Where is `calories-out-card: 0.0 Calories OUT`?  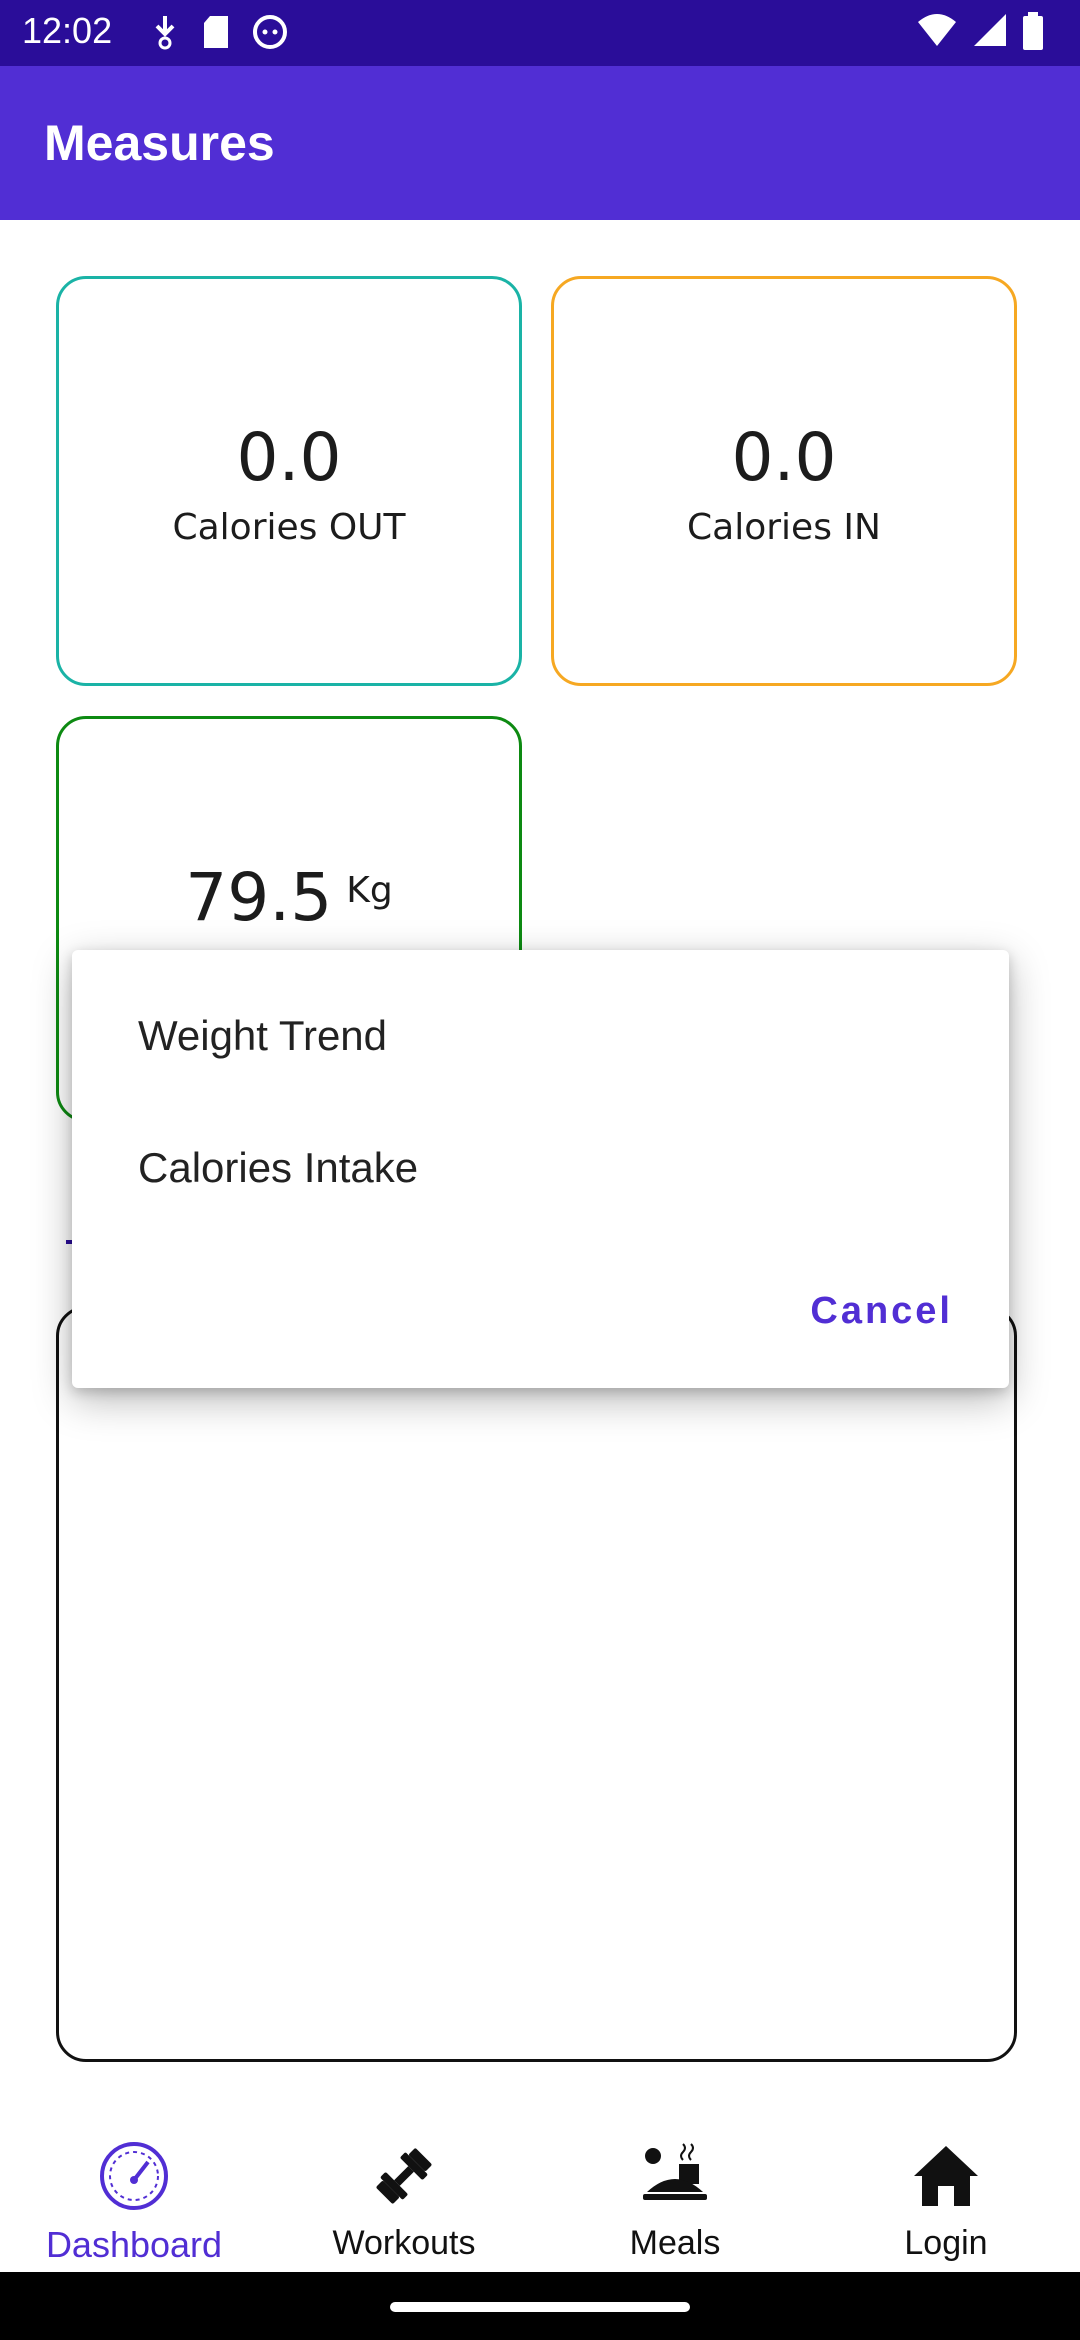
calories-out-card: 0.0 Calories OUT is located at coordinates (289, 481).